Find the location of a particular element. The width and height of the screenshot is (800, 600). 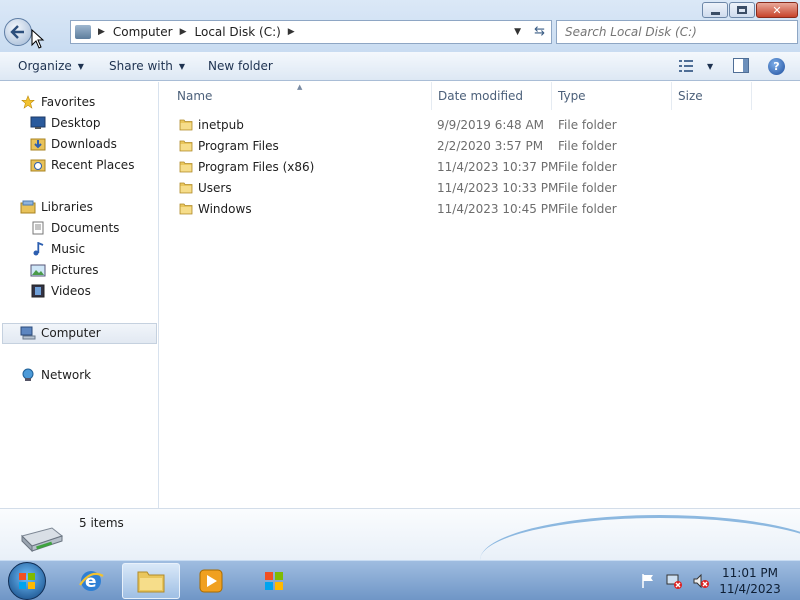

nav-label-pictures: Pictures is located at coordinates (75, 270).